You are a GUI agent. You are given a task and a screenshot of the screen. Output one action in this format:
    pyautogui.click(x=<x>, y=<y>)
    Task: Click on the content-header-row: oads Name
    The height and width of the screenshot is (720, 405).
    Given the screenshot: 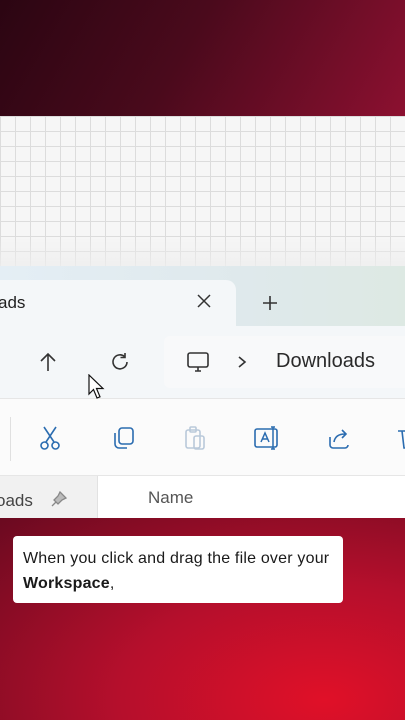 What is the action you would take?
    pyautogui.click(x=202, y=497)
    